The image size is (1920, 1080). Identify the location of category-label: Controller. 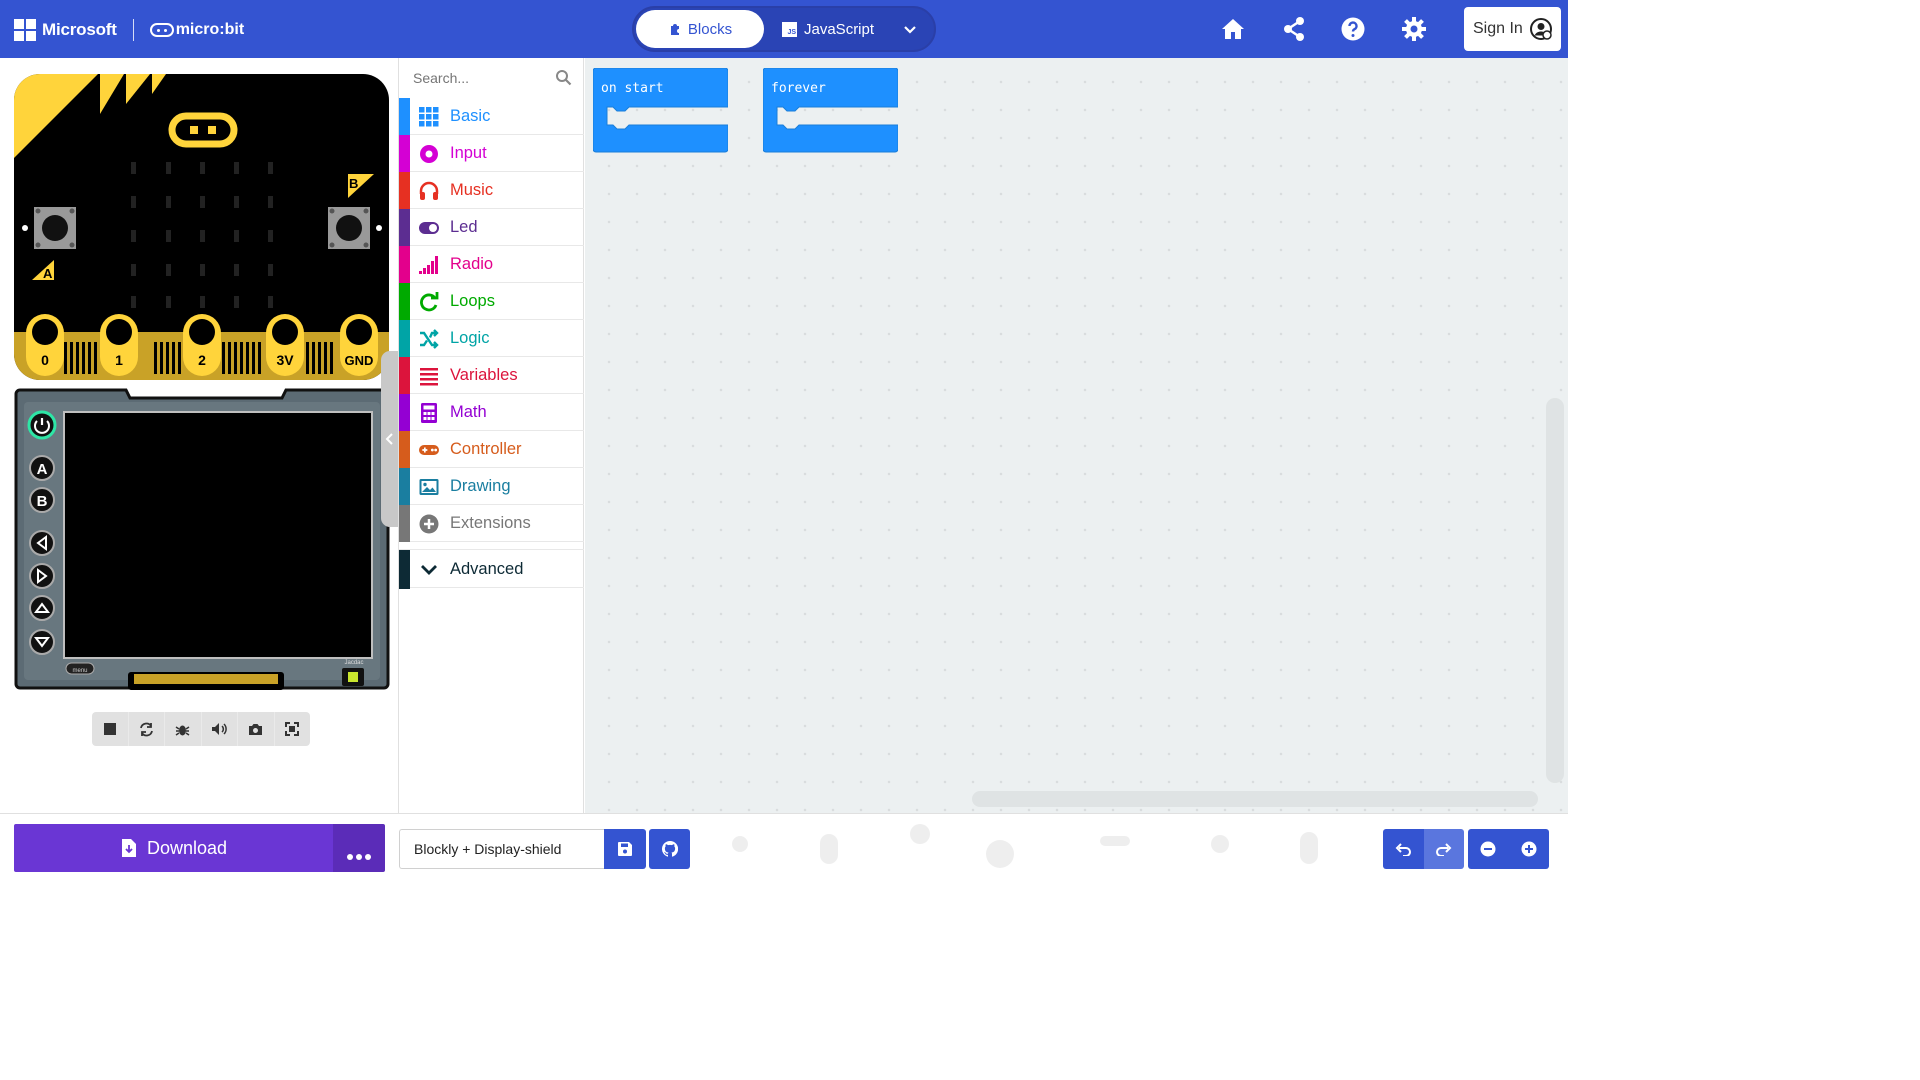
(486, 449).